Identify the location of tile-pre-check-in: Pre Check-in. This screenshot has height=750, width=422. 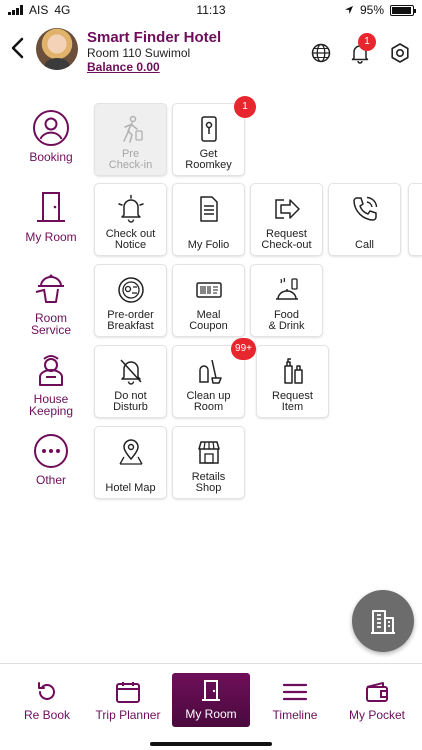
(130, 139).